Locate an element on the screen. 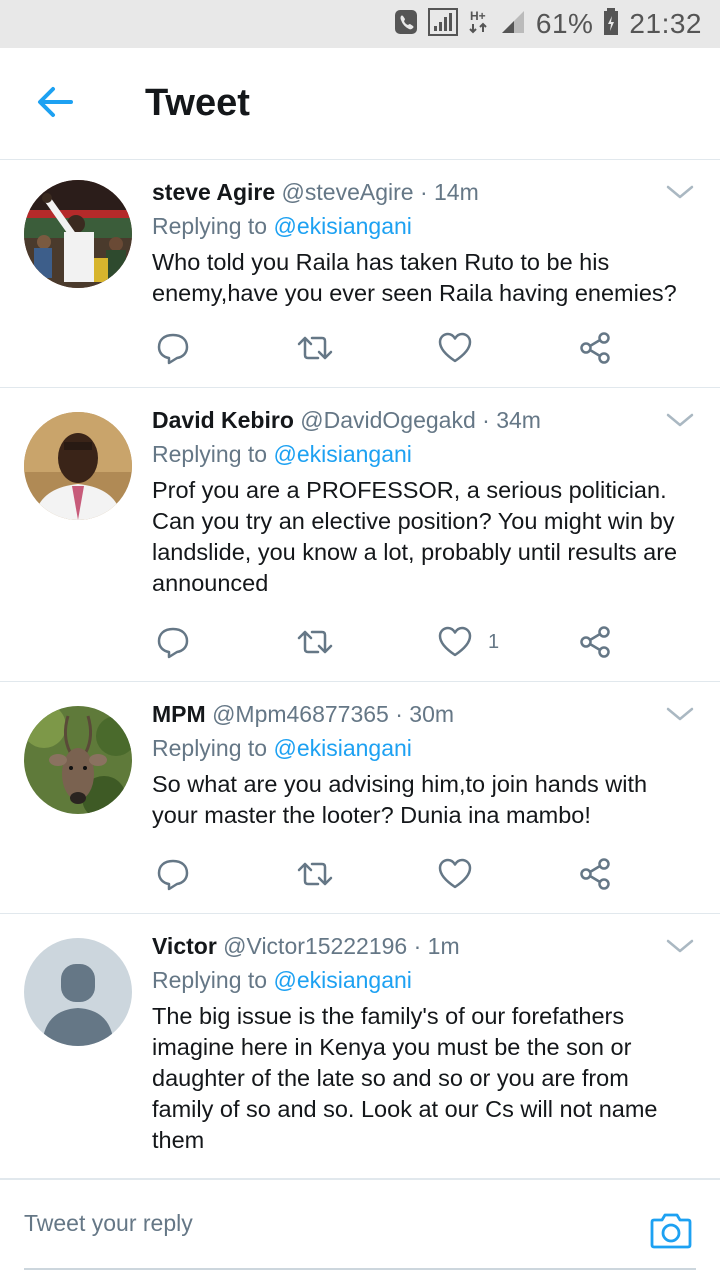 This screenshot has width=720, height=1280. call-icon is located at coordinates (406, 24).